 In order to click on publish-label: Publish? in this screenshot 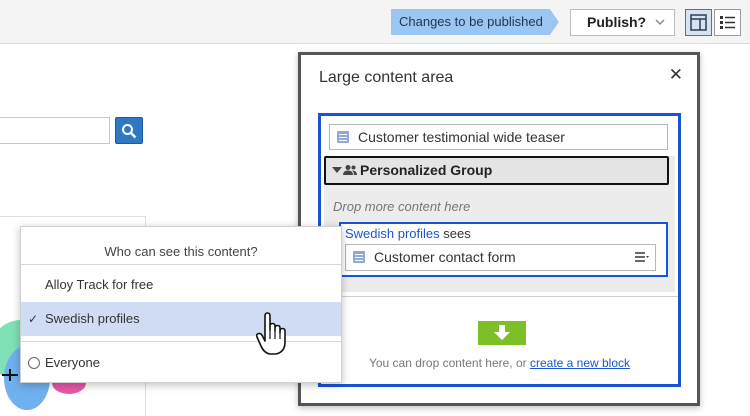, I will do `click(617, 22)`.